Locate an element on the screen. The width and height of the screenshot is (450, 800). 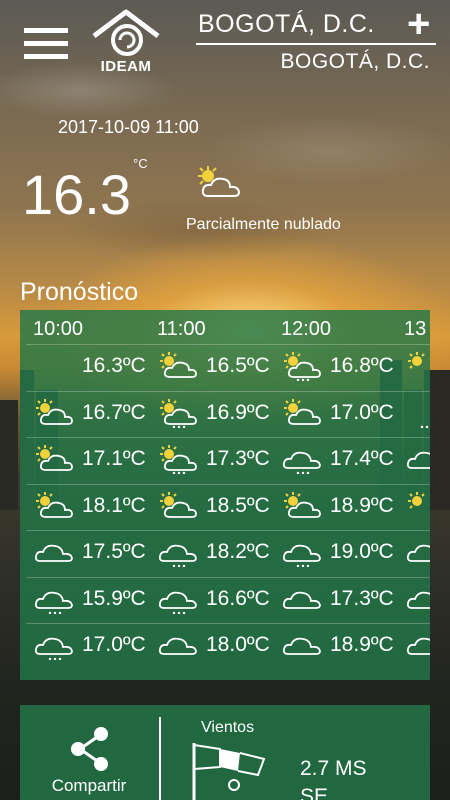
forecast-row: 18.1ºC 18.5ºC 18.9ºC is located at coordinates (228, 506).